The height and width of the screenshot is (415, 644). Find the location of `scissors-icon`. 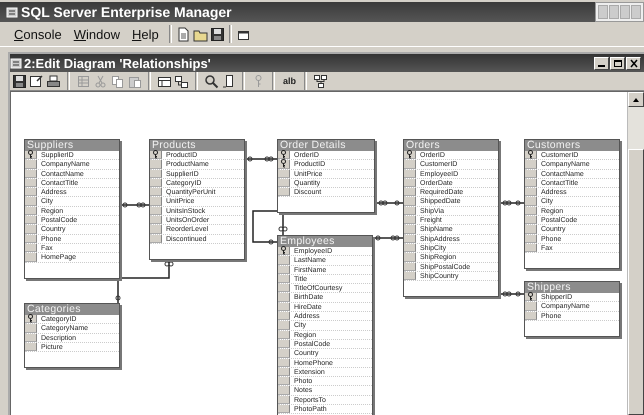

scissors-icon is located at coordinates (100, 81).